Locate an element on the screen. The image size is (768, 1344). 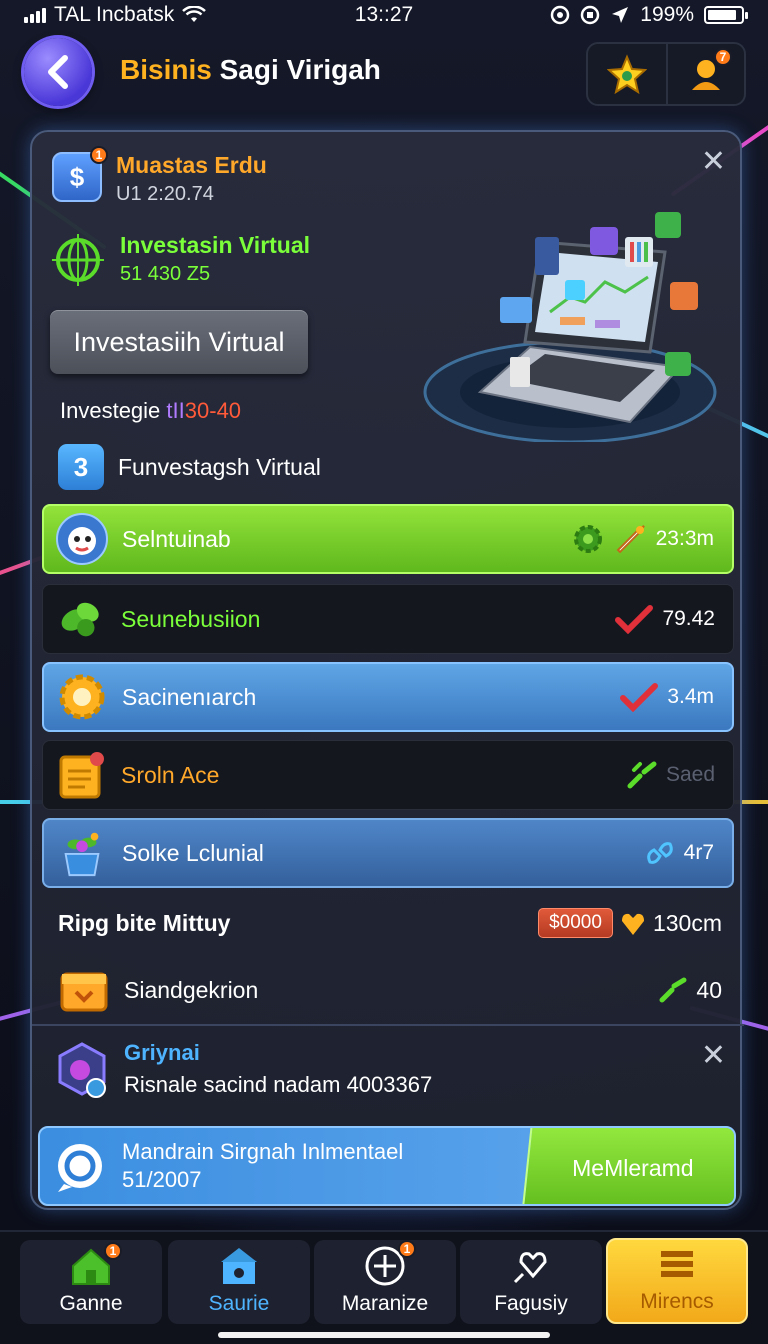
battery-percent: 199% is located at coordinates (667, 14).